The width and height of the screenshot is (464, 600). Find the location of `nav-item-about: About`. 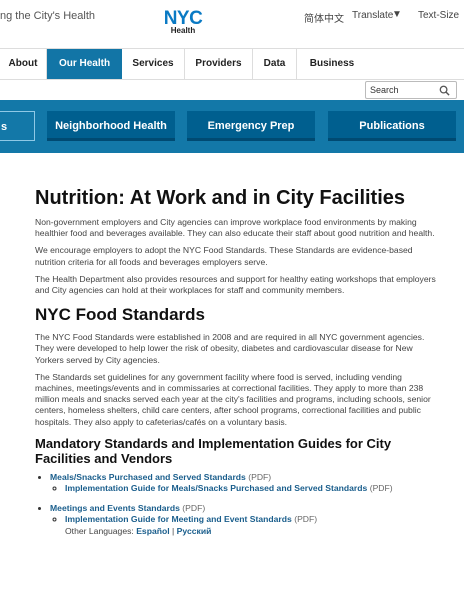

nav-item-about: About is located at coordinates (23, 64).